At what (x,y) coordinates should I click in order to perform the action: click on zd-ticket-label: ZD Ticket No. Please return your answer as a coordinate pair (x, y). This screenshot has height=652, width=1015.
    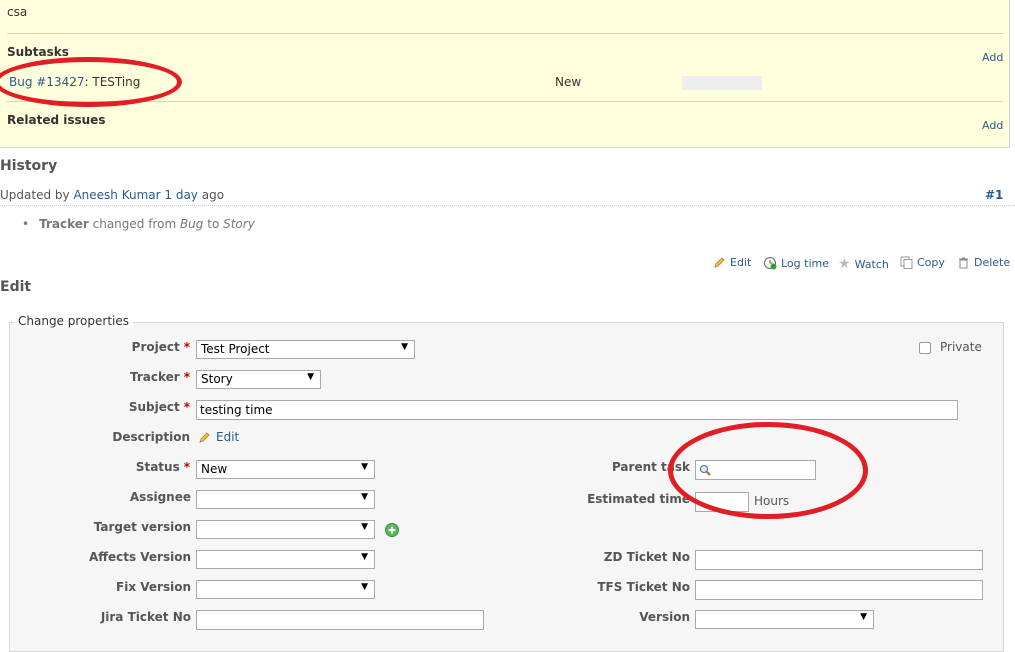
    Looking at the image, I should click on (646, 557).